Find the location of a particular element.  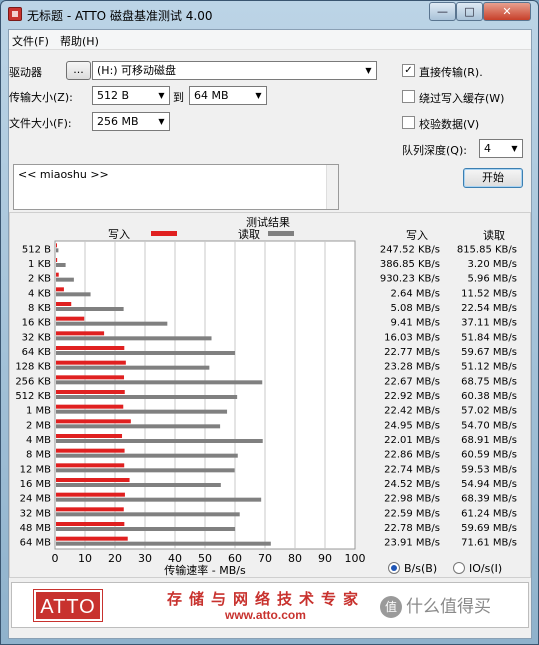

queue-depth-select: 4 ▼ is located at coordinates (501, 148).